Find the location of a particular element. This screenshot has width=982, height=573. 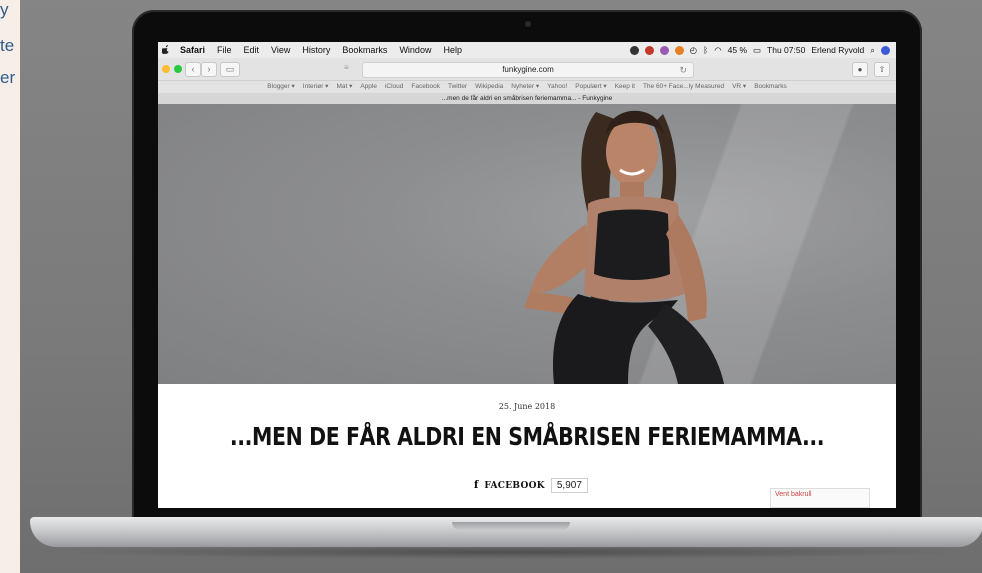

menu-bookmarks: Bookmarks is located at coordinates (364, 50).